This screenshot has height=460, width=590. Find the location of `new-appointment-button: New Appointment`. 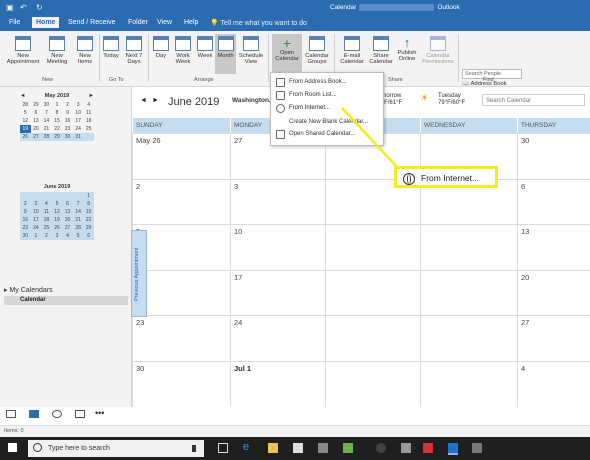

new-appointment-button: New Appointment is located at coordinates (23, 50).